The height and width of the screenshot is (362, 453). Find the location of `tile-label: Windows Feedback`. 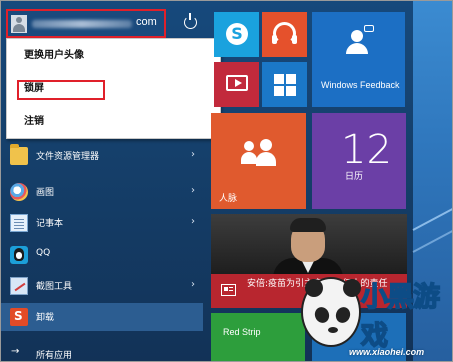

tile-label: Windows Feedback is located at coordinates (360, 85).